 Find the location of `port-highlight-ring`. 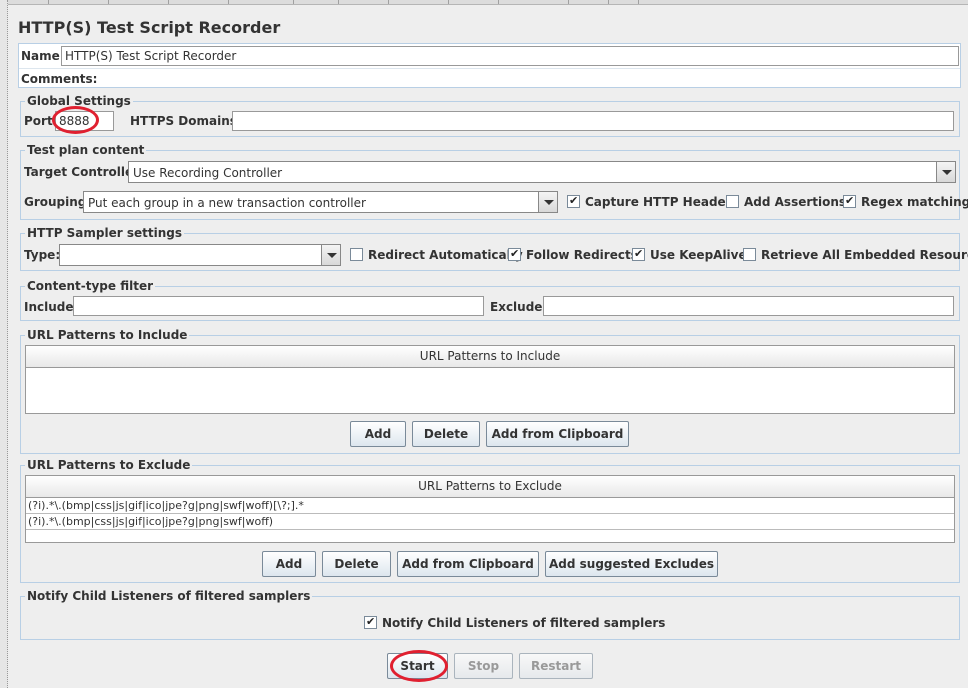

port-highlight-ring is located at coordinates (75, 120).